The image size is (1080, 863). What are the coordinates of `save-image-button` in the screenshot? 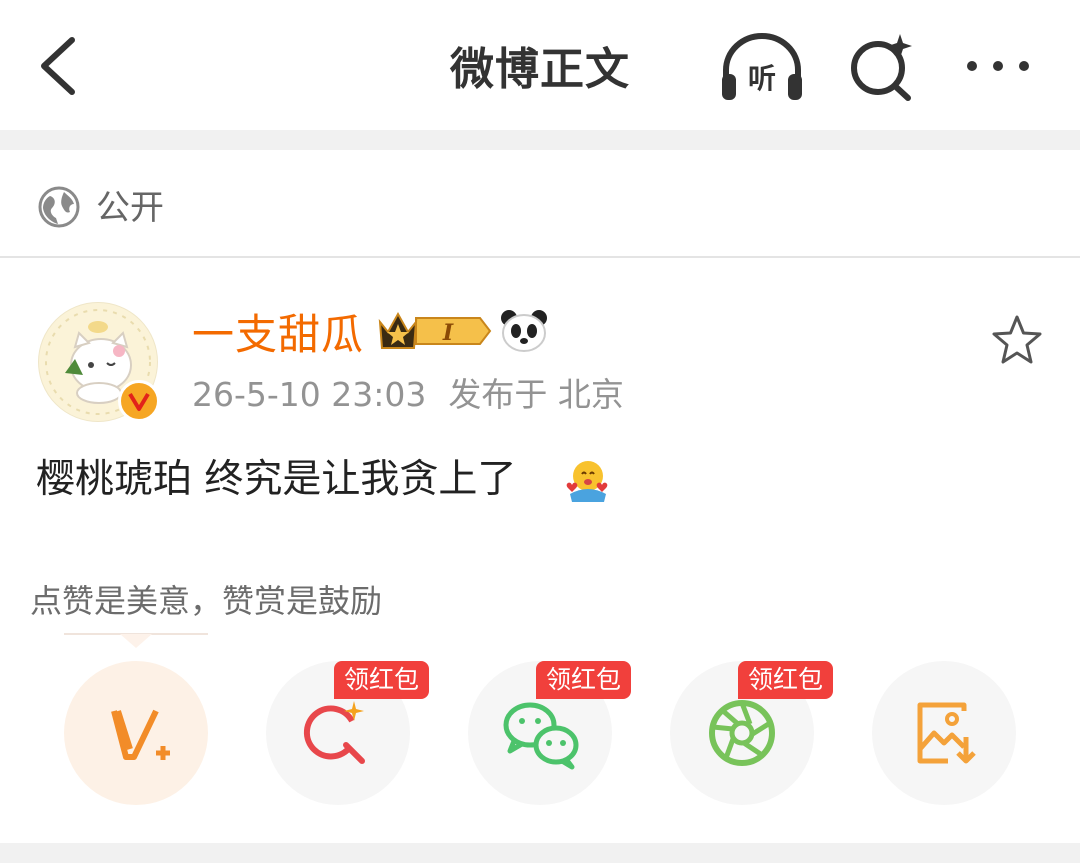 It's located at (944, 733).